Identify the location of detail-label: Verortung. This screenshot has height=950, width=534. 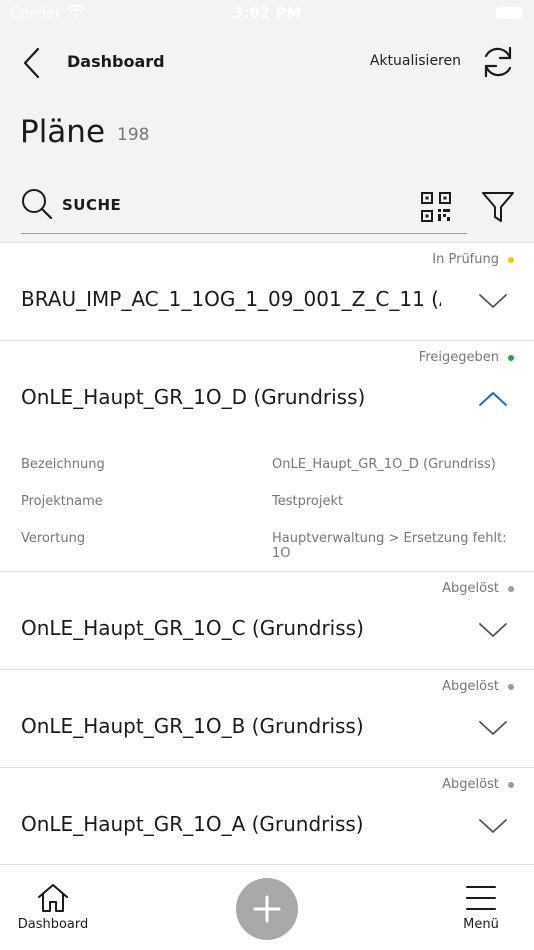
(53, 538).